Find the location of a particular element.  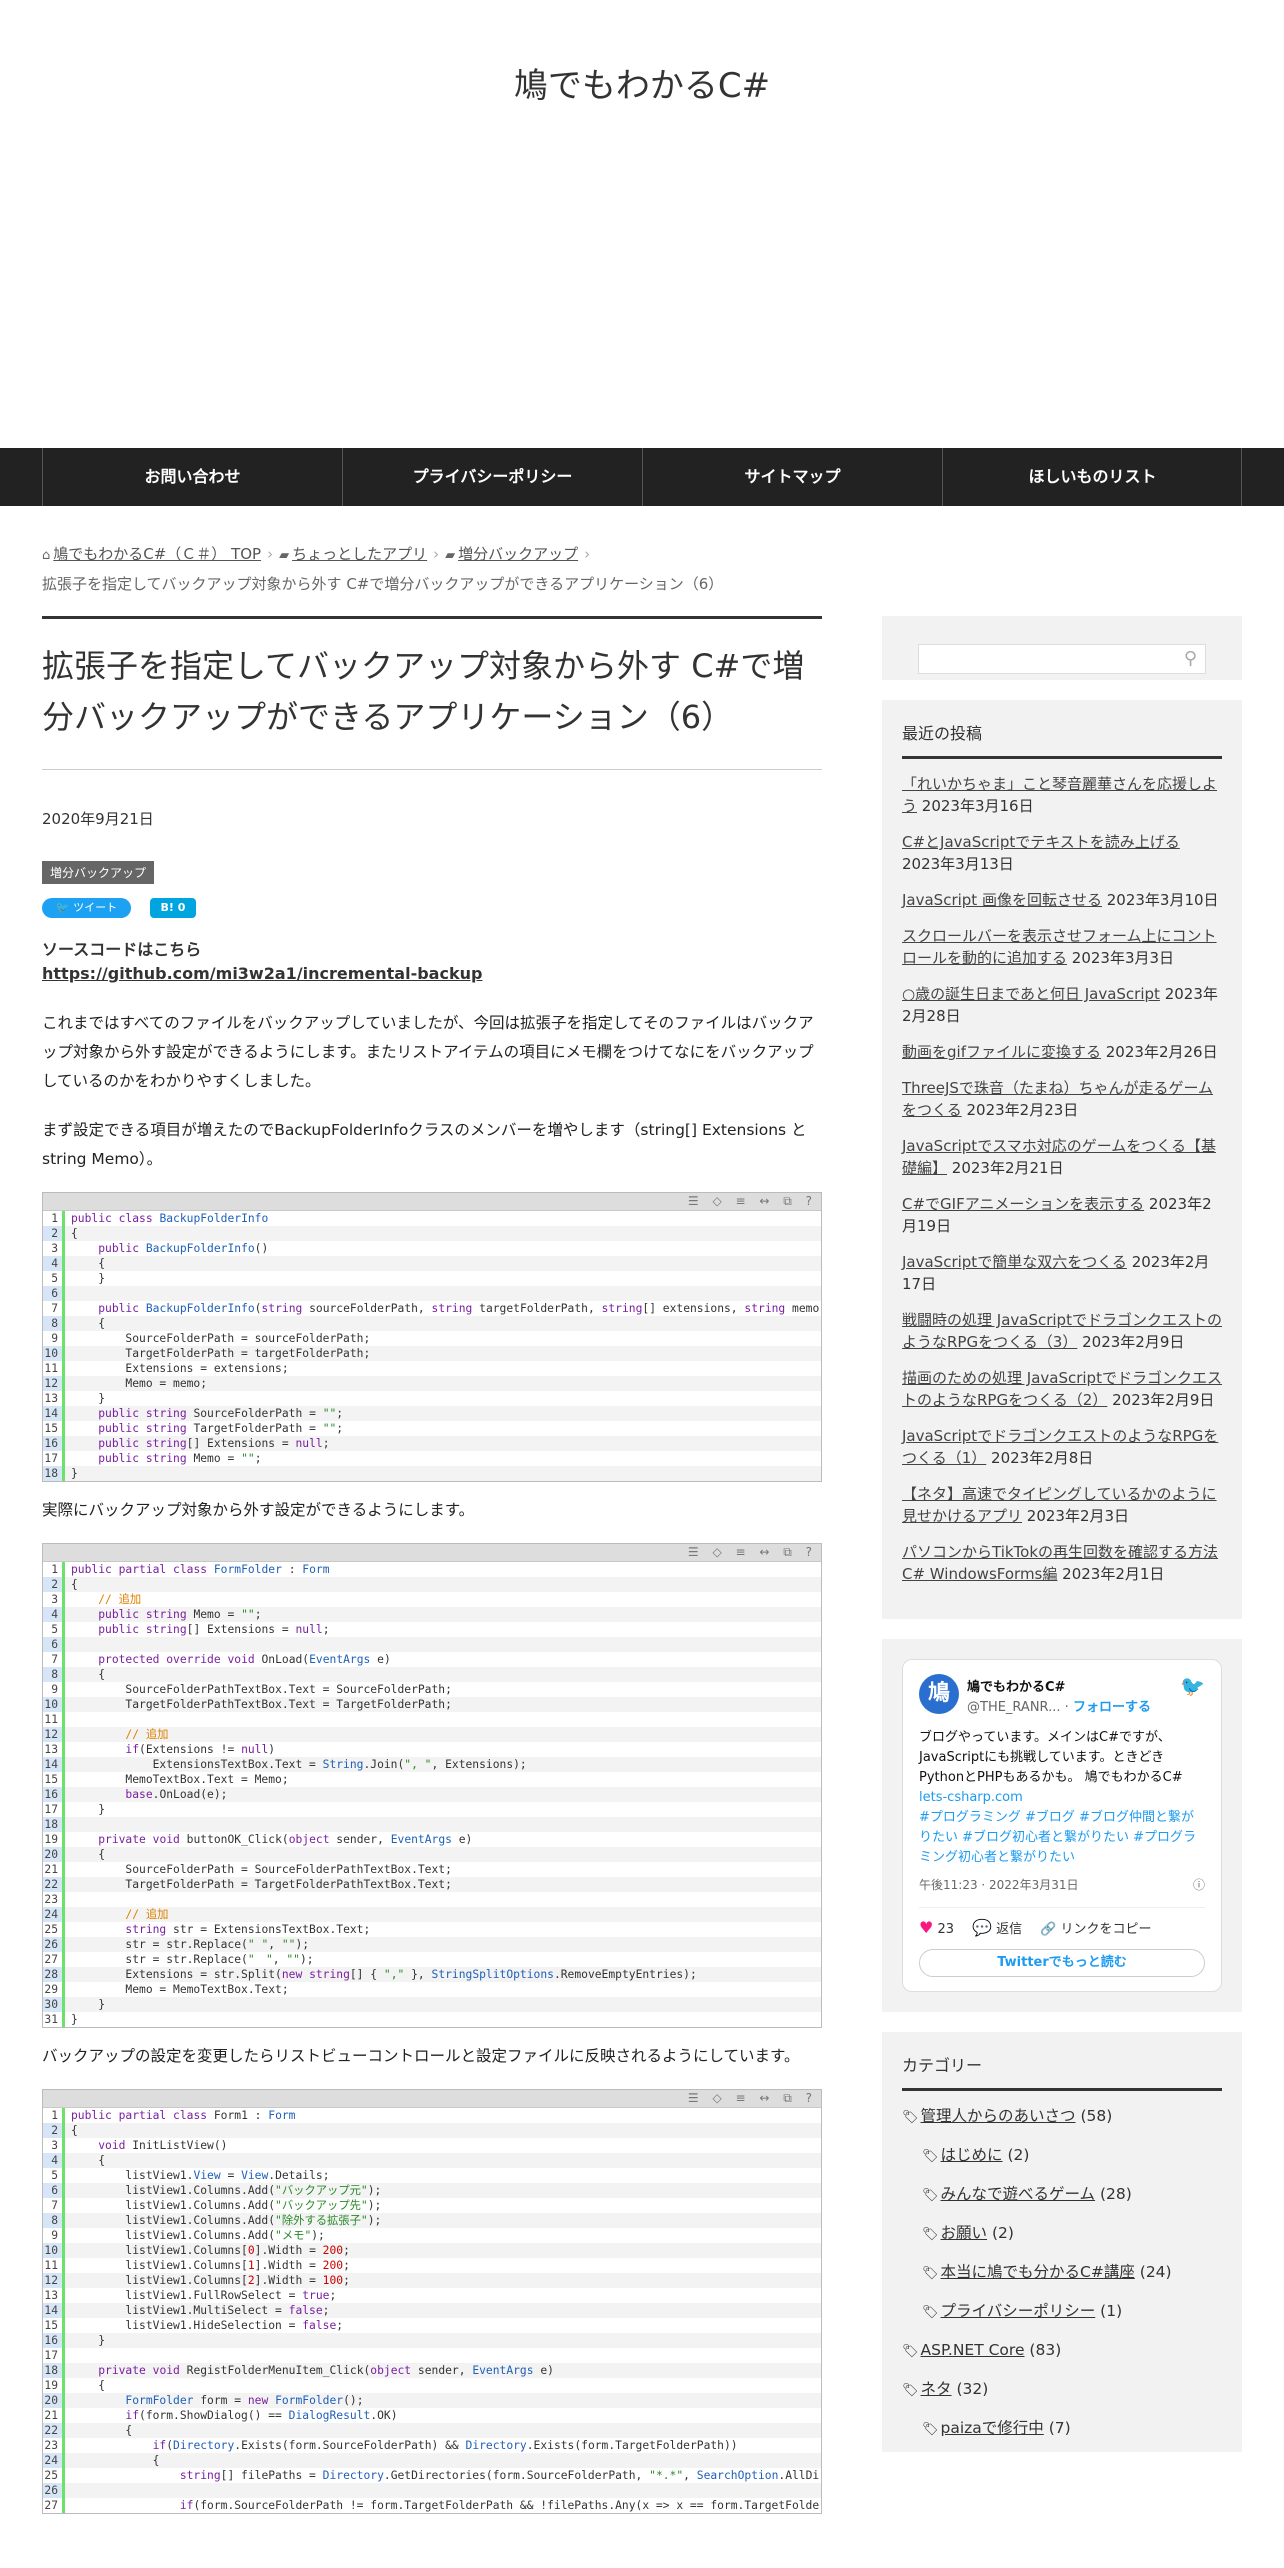

nav-privacy-policy: プライバシーポリシー is located at coordinates (492, 477).